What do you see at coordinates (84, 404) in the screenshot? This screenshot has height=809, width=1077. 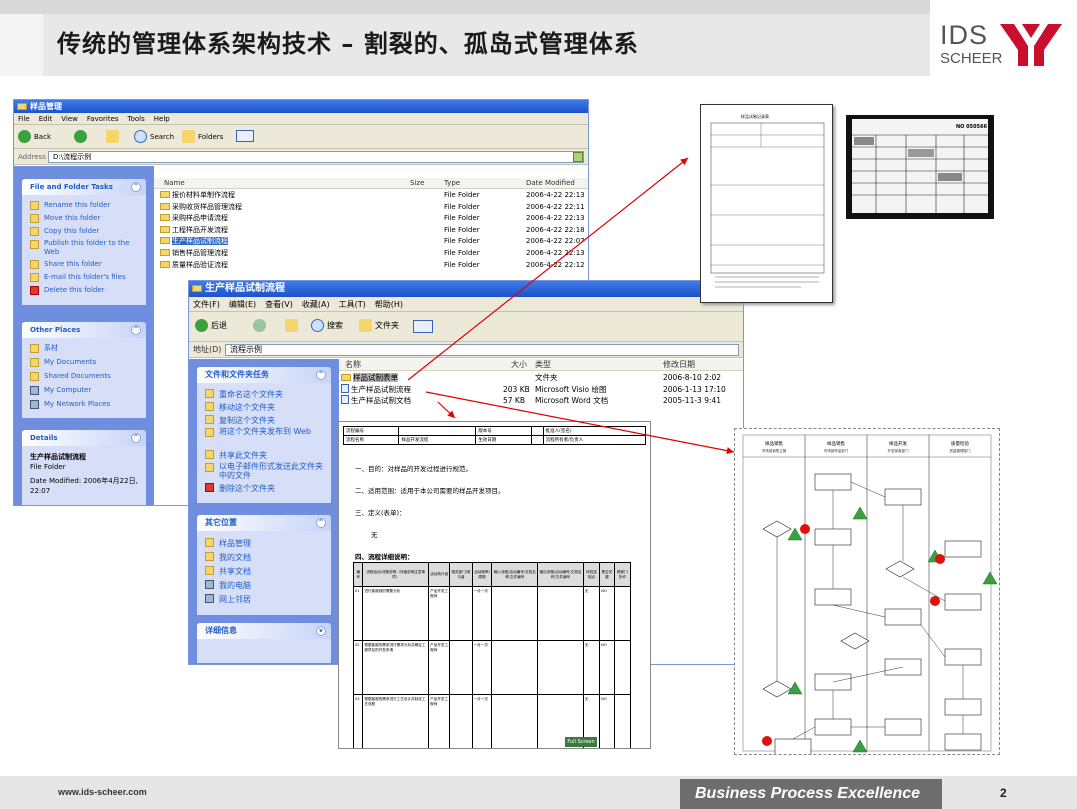 I see `place-item: My Network Places` at bounding box center [84, 404].